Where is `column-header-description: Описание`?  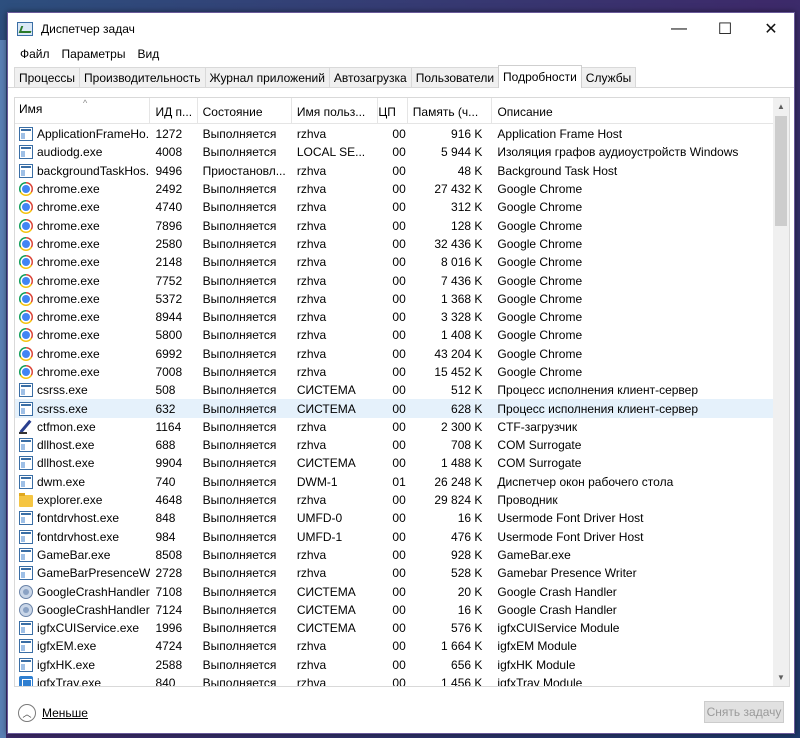
column-header-description: Описание is located at coordinates (634, 111).